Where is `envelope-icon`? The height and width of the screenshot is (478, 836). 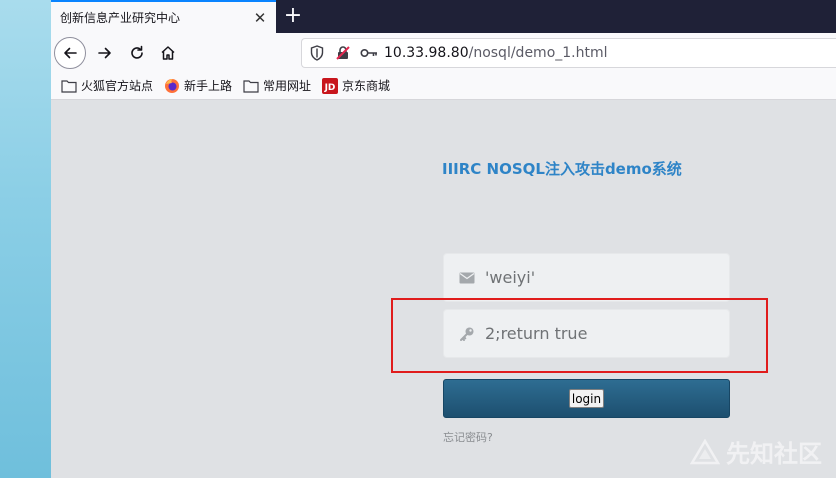
envelope-icon is located at coordinates (467, 278).